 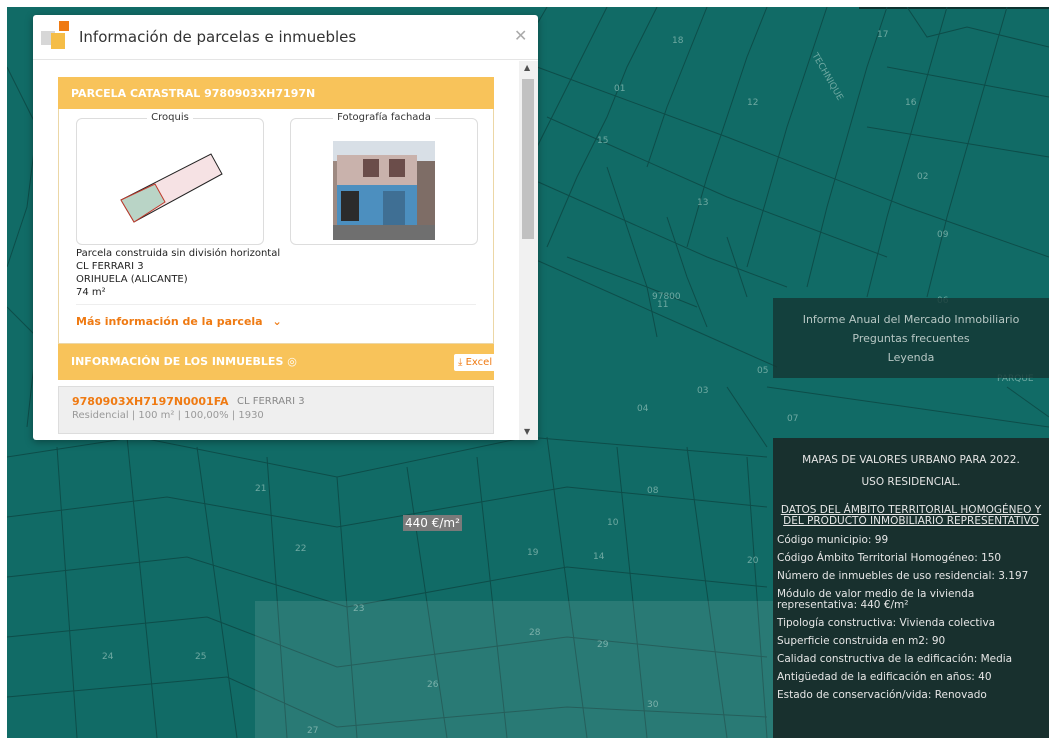 What do you see at coordinates (527, 67) in the screenshot?
I see `scroll-up-icon: ▲` at bounding box center [527, 67].